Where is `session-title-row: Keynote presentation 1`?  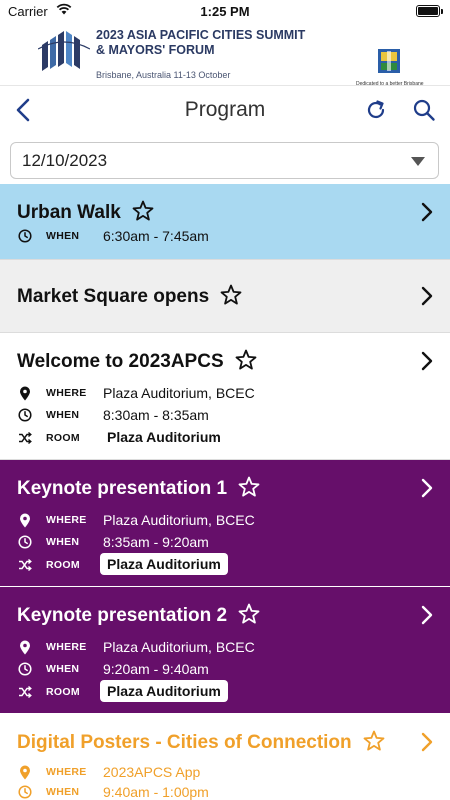 session-title-row: Keynote presentation 1 is located at coordinates (213, 489).